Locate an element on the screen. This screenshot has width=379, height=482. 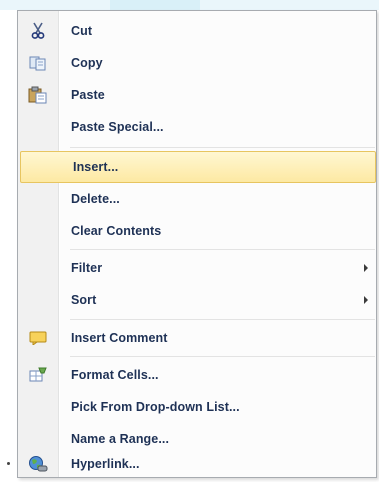
menu-item-sort: Sort is located at coordinates (197, 300).